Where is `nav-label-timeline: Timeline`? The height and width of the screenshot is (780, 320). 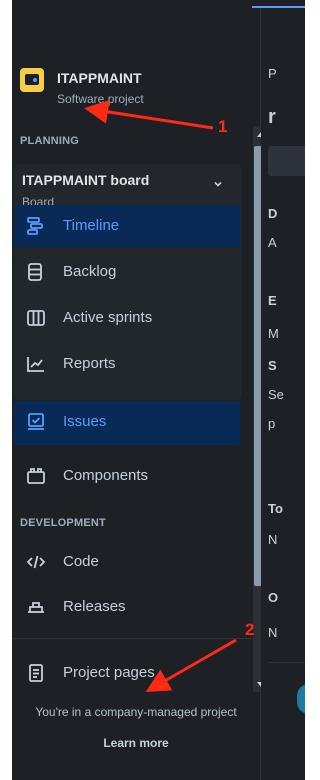
nav-label-timeline: Timeline is located at coordinates (91, 225).